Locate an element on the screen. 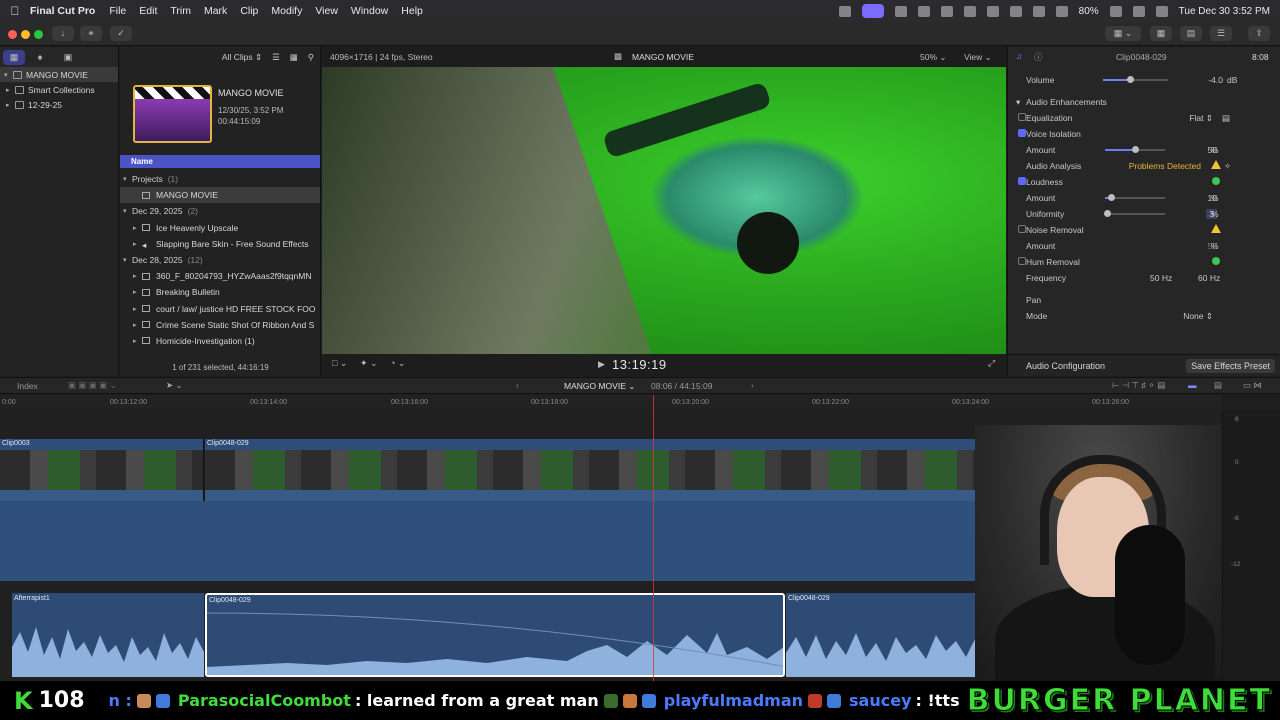 Image resolution: width=1280 pixels, height=720 pixels. play-icon is located at coordinates (946, 11).